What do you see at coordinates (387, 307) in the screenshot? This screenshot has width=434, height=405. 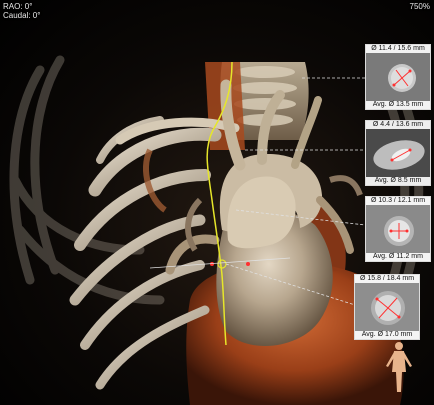 I see `cross-section-panel-4: Ø 15.8 / 18.4 mm Avg. Ø 17.0 mm` at bounding box center [387, 307].